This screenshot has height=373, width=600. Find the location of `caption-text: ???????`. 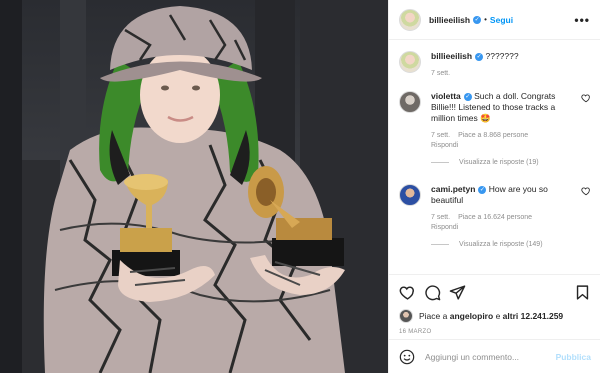

caption-text: ??????? is located at coordinates (502, 56).